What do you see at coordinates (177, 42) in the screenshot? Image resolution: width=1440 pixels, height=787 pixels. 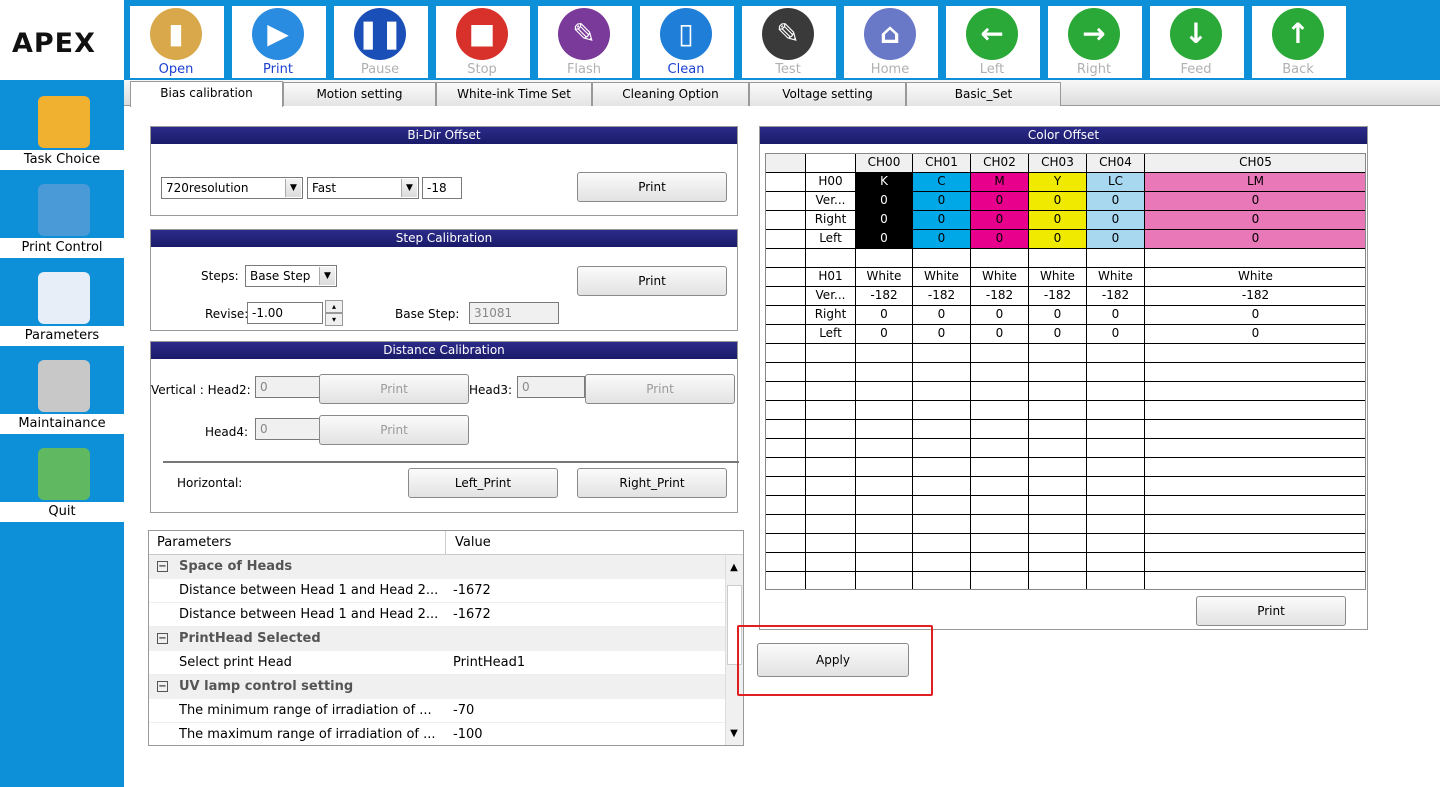 I see `toolbar-open-button: ▮ Open` at bounding box center [177, 42].